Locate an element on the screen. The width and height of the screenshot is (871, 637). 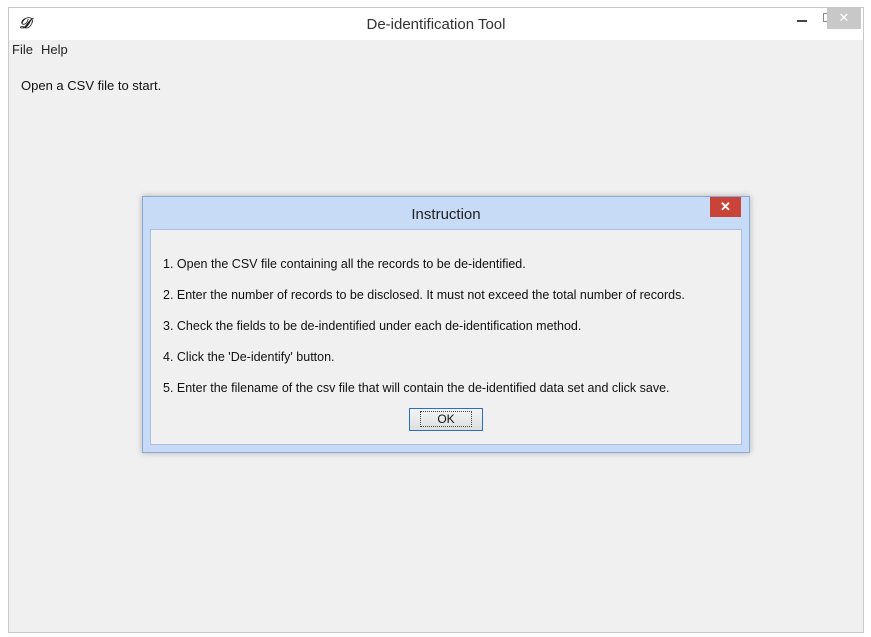
ok-button-label: OK is located at coordinates (446, 419).